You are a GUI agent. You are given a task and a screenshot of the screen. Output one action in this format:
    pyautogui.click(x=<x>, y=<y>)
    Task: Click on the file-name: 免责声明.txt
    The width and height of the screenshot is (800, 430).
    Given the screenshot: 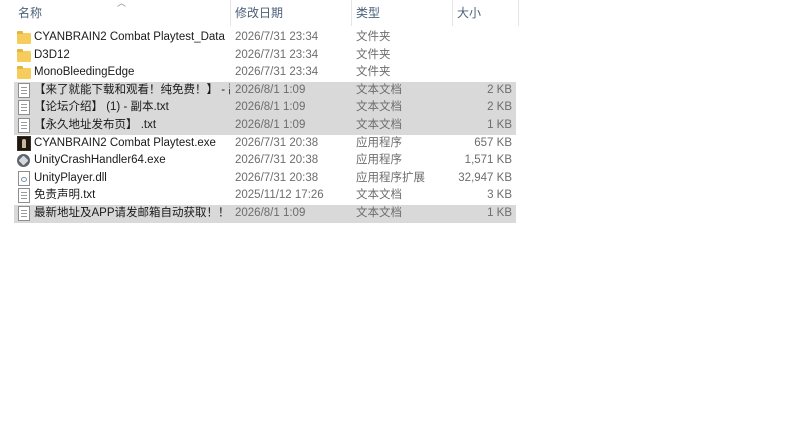 What is the action you would take?
    pyautogui.click(x=65, y=195)
    